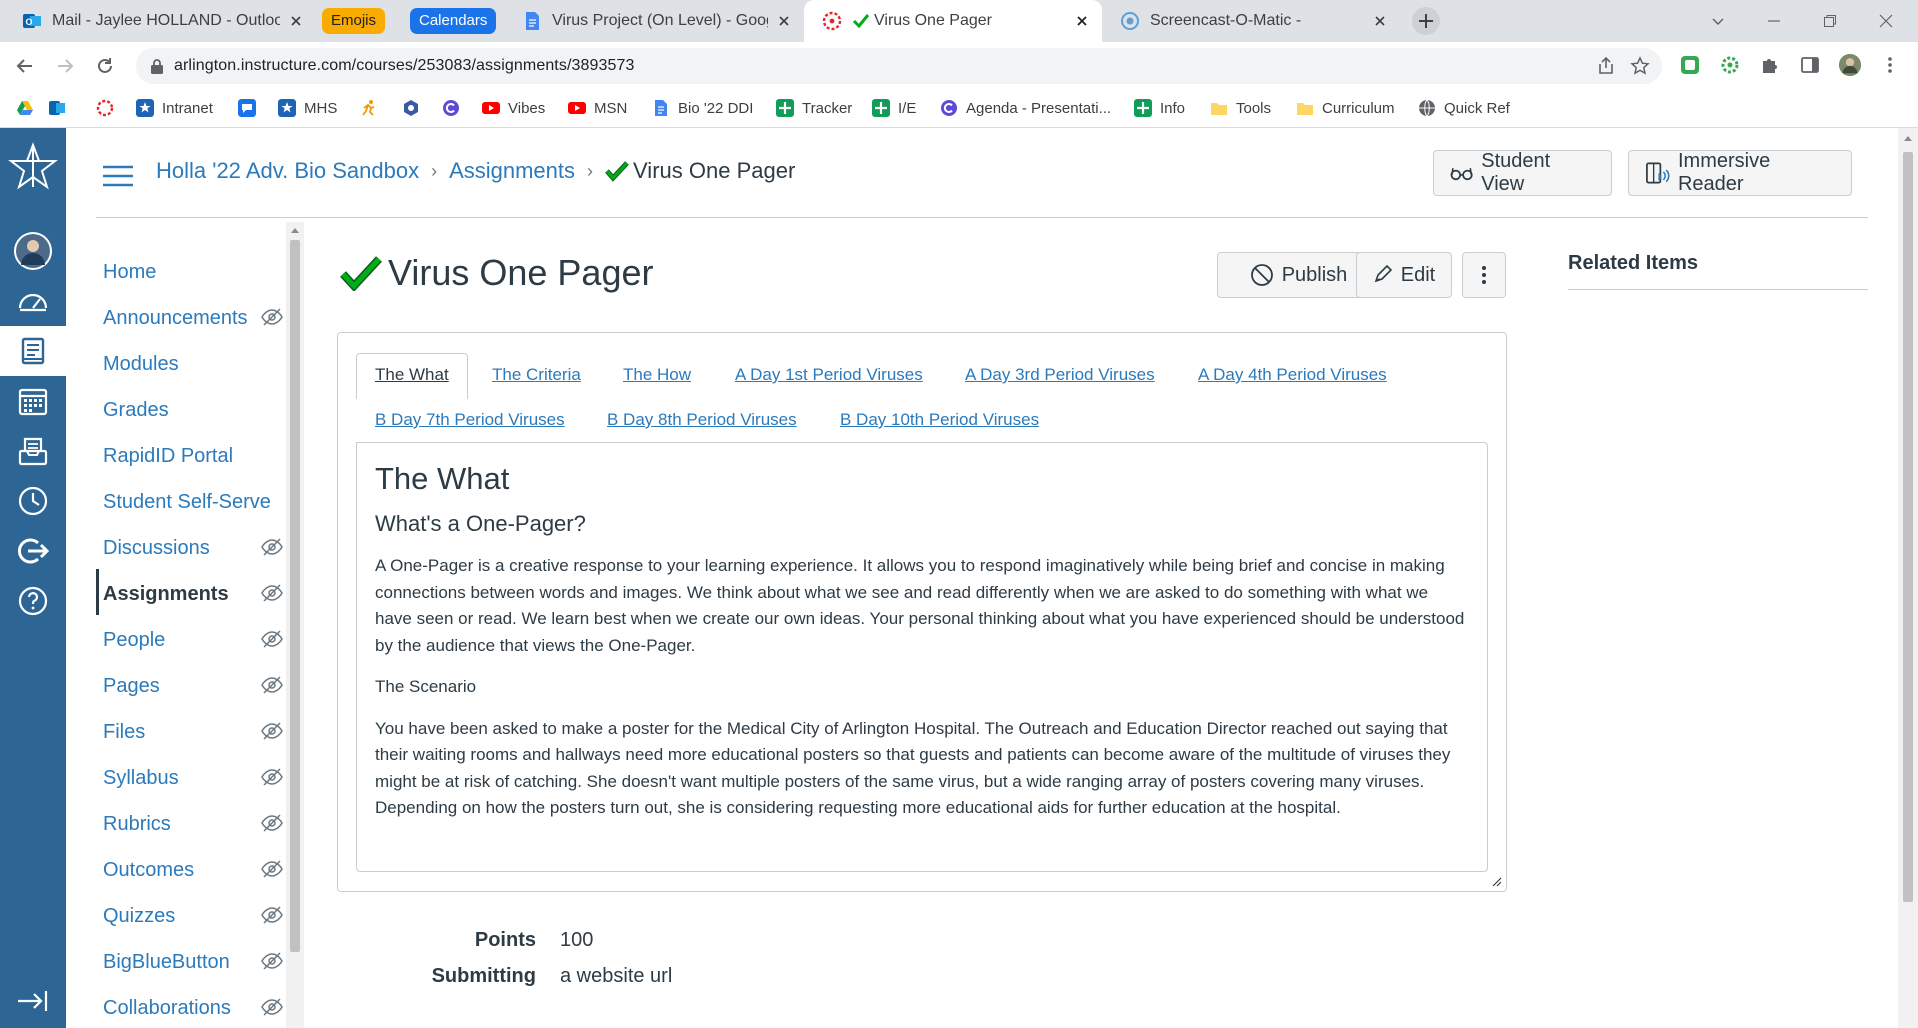 Image resolution: width=1918 pixels, height=1028 pixels. What do you see at coordinates (1810, 65) in the screenshot?
I see `side-panel-button` at bounding box center [1810, 65].